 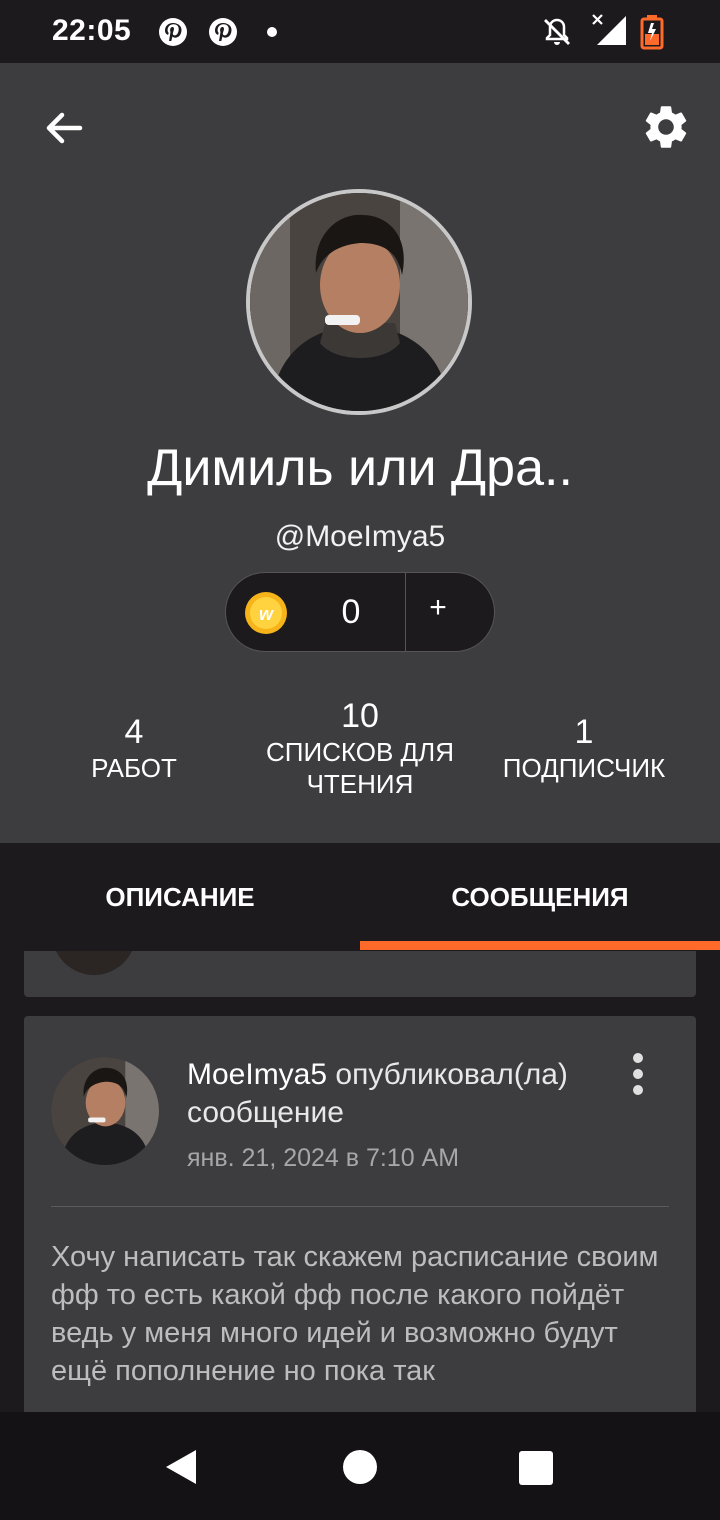 I want to click on message-timestamp: янв. 21, 2024 в 7:10 AM, so click(x=323, y=1158).